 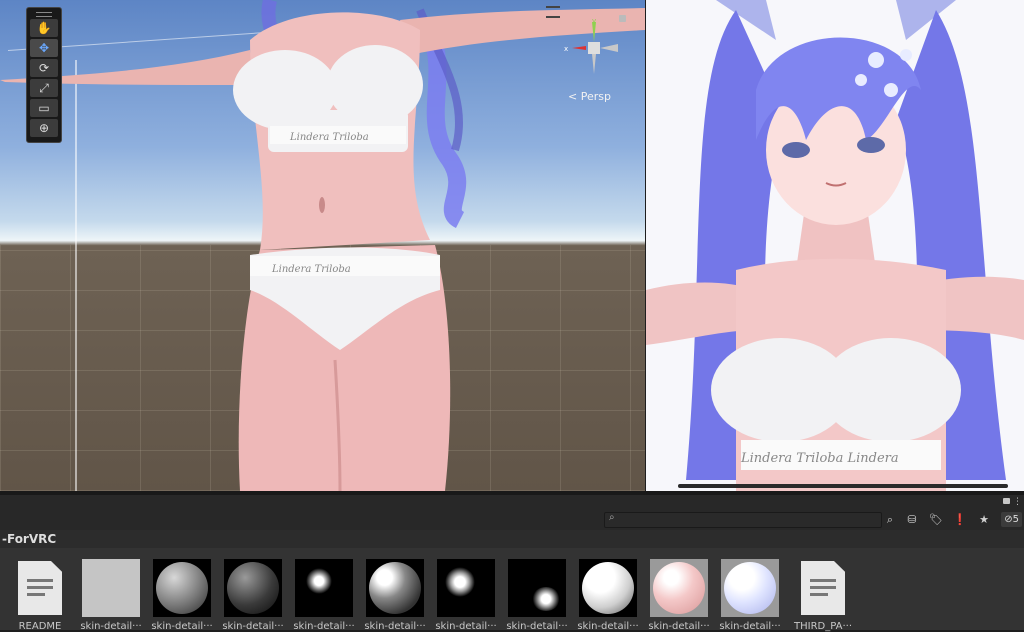 I want to click on hidden-packages-toggle: ⊘ 5, so click(x=1011, y=519).